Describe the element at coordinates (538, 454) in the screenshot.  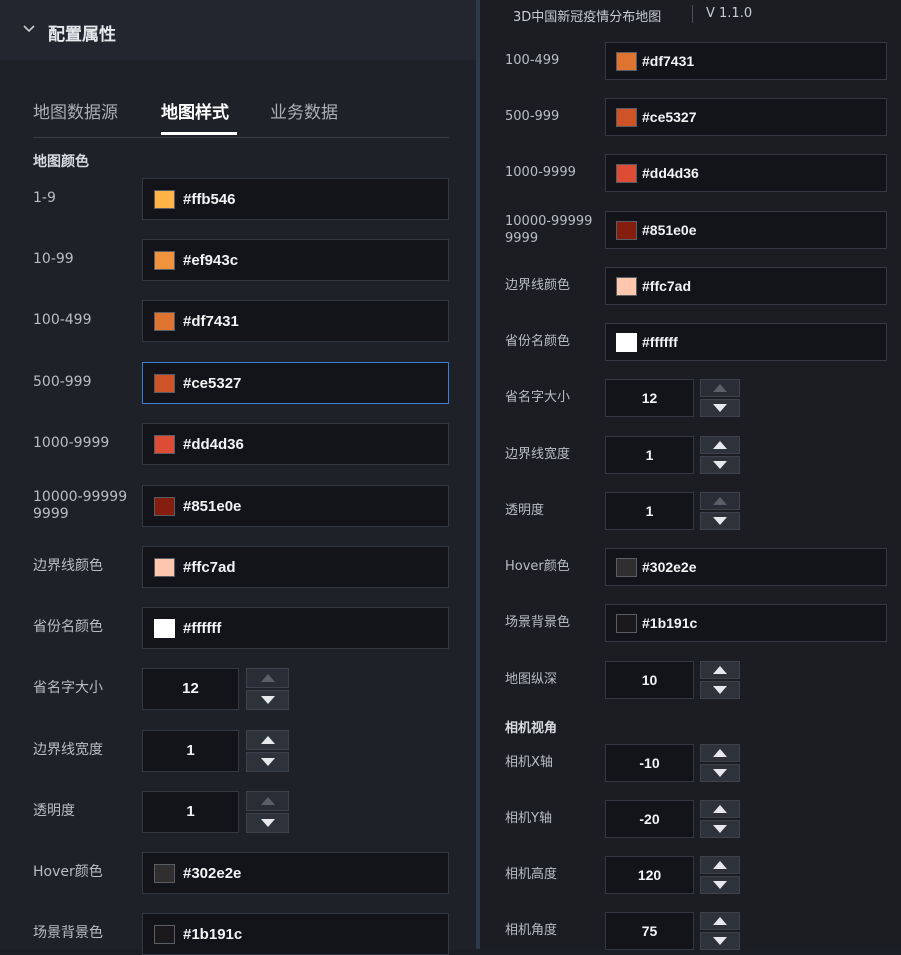
I see `row-label: 边界线宽度` at that location.